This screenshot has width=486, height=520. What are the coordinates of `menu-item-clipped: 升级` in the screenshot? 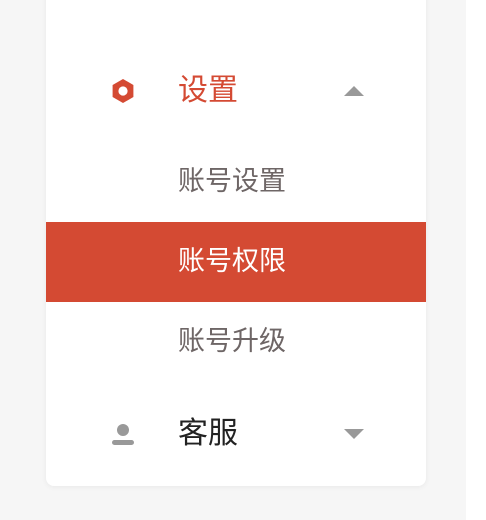 It's located at (208, 1).